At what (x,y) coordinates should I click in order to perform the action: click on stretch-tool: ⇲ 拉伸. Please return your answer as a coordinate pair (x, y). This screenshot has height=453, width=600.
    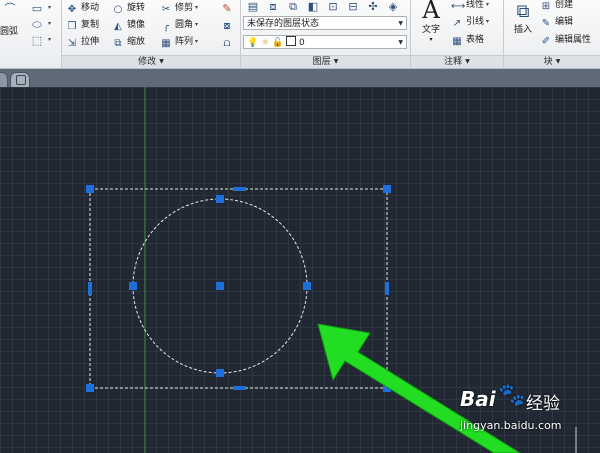
    Looking at the image, I should click on (82, 42).